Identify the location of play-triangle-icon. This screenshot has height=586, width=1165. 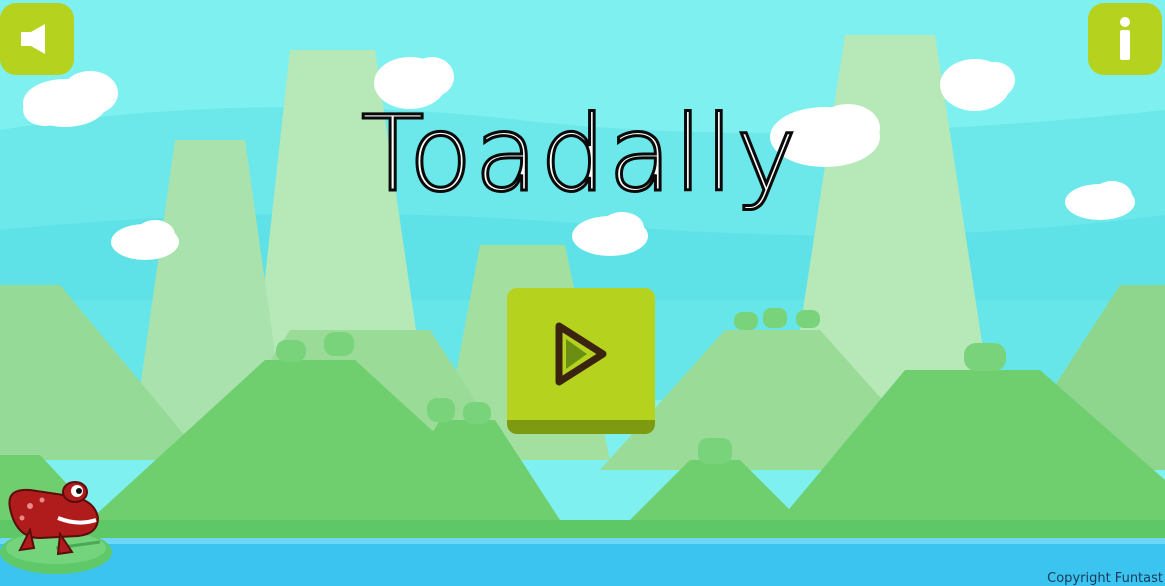
(581, 354).